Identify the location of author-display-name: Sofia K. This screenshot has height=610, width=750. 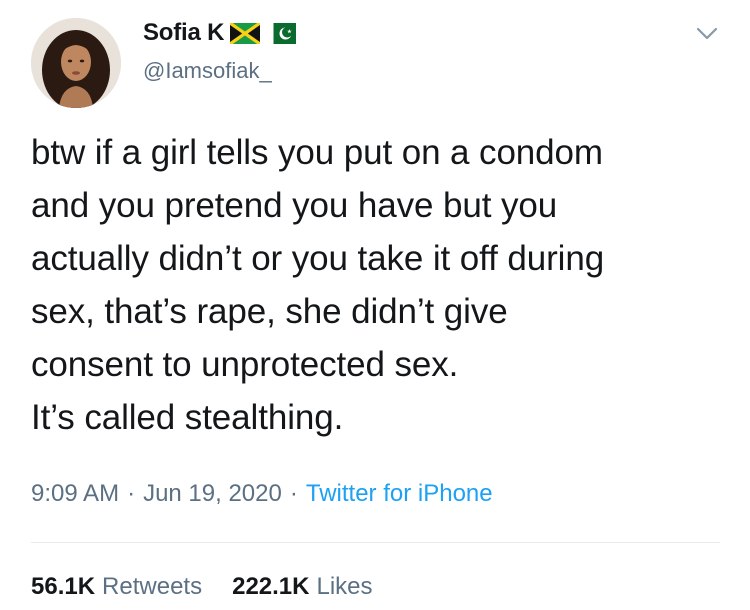
(183, 33).